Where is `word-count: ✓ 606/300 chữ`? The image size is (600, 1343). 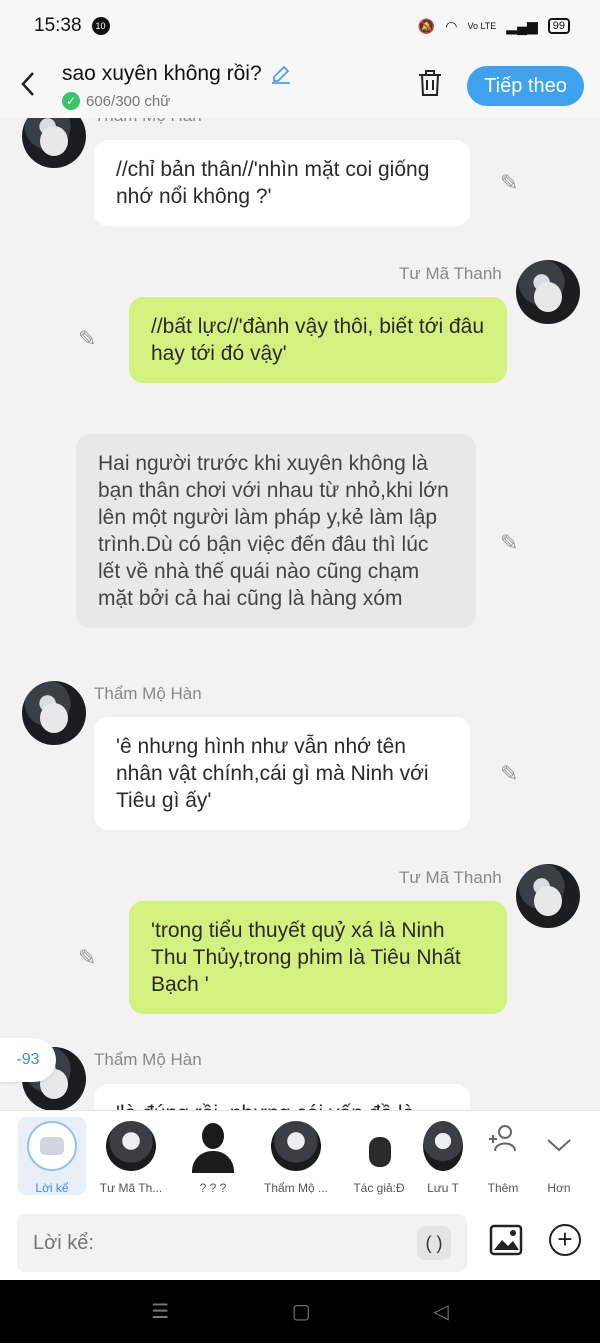
word-count: ✓ 606/300 chữ is located at coordinates (116, 101).